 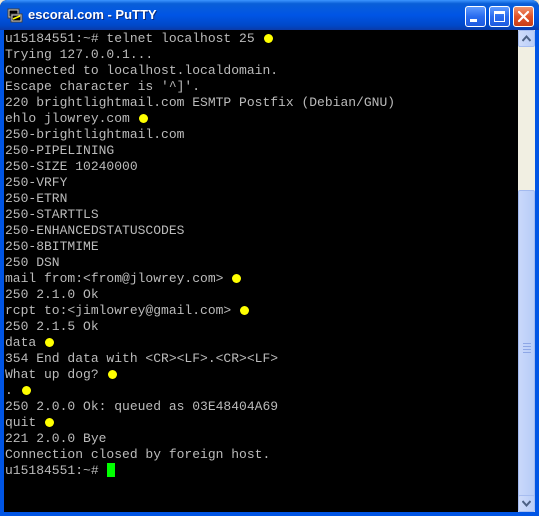 What do you see at coordinates (200, 295) in the screenshot?
I see `terminal-line: 250 2.1.0 Ok` at bounding box center [200, 295].